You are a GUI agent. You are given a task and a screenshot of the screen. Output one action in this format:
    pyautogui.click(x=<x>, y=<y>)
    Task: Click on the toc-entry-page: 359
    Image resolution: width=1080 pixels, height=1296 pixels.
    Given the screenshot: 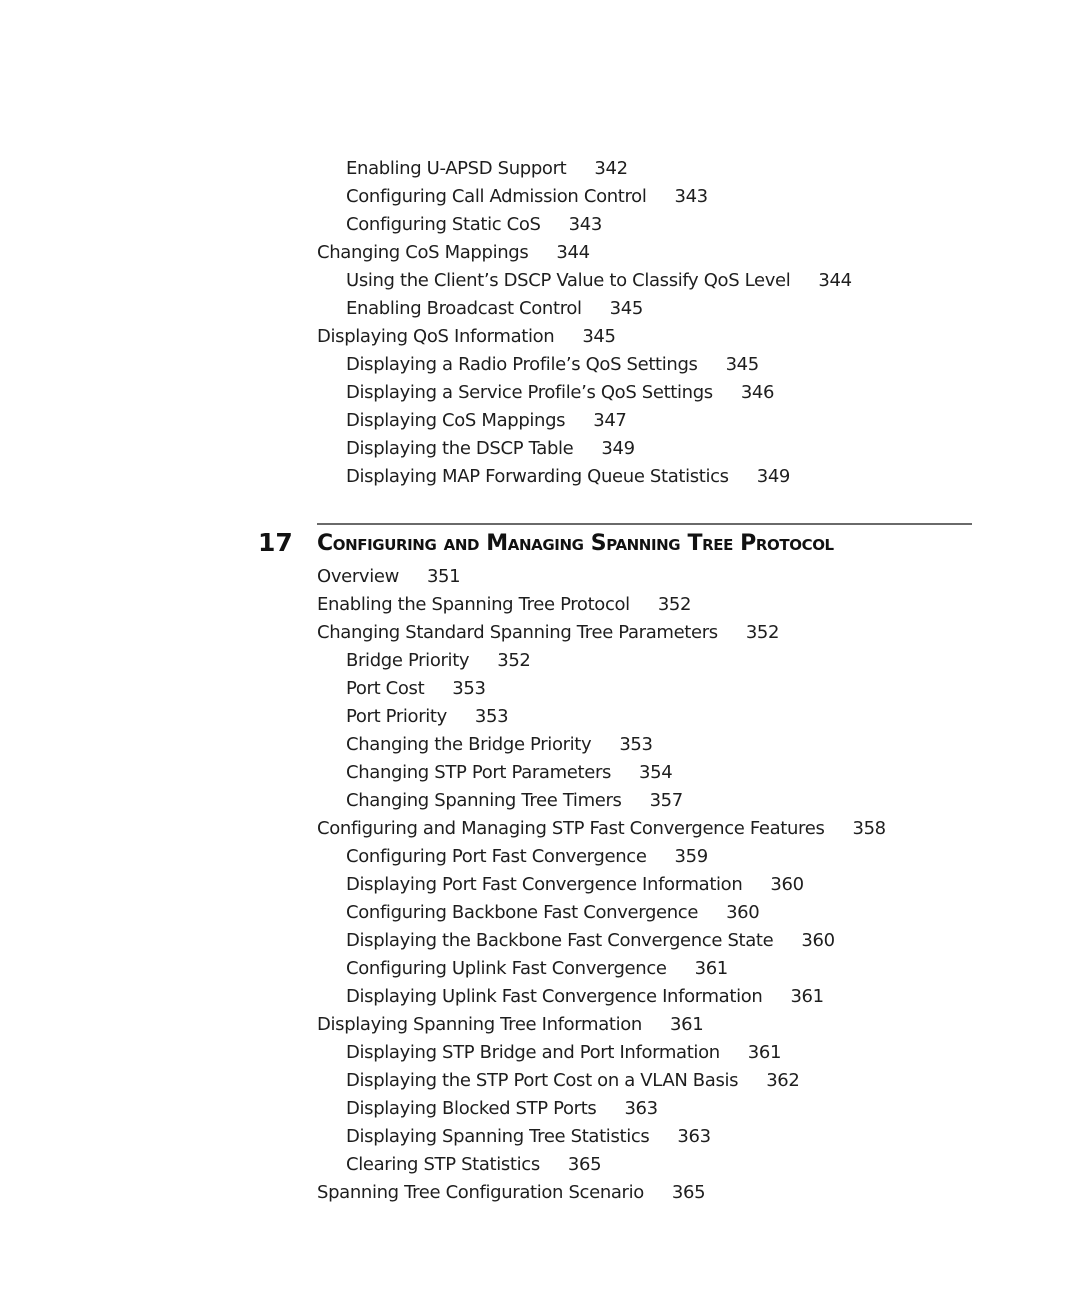 What is the action you would take?
    pyautogui.click(x=691, y=856)
    